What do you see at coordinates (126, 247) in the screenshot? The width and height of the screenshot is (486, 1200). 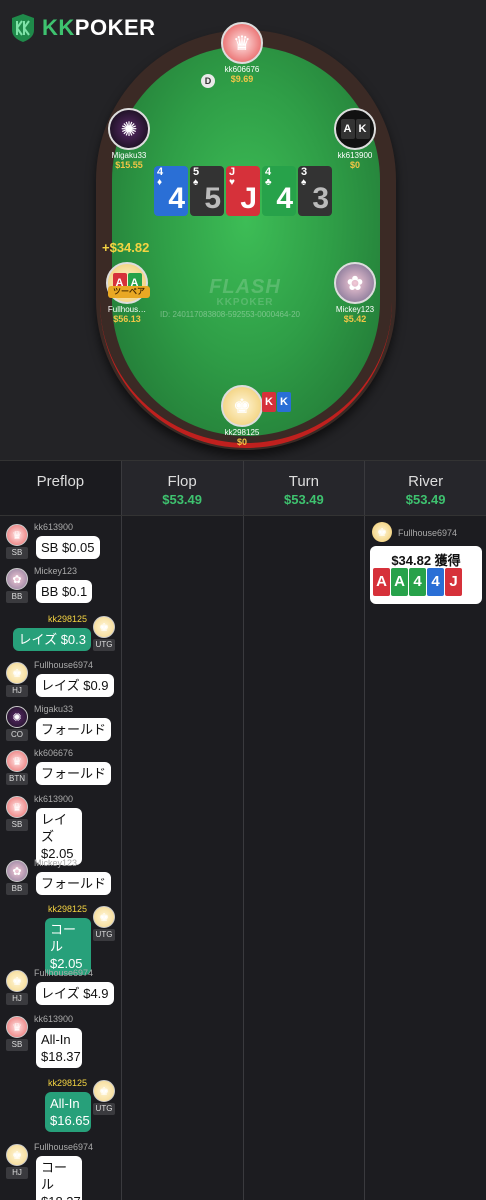 I see `winner-amount: +$34.82` at bounding box center [126, 247].